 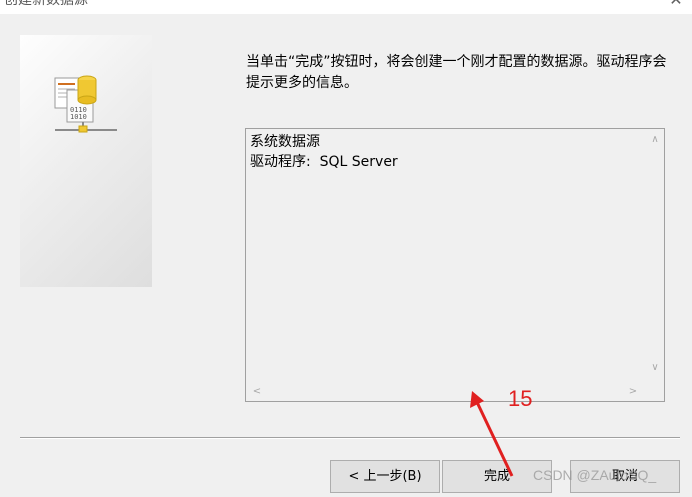 I want to click on wizard-side-panel: 0110 1010, so click(x=86, y=161).